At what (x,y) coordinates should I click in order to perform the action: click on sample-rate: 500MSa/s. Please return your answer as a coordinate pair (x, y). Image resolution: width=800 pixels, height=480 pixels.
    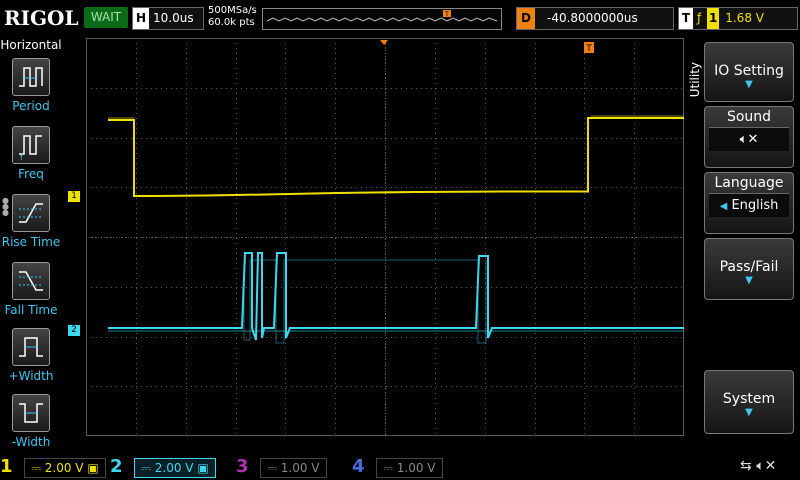
    Looking at the image, I should click on (232, 10).